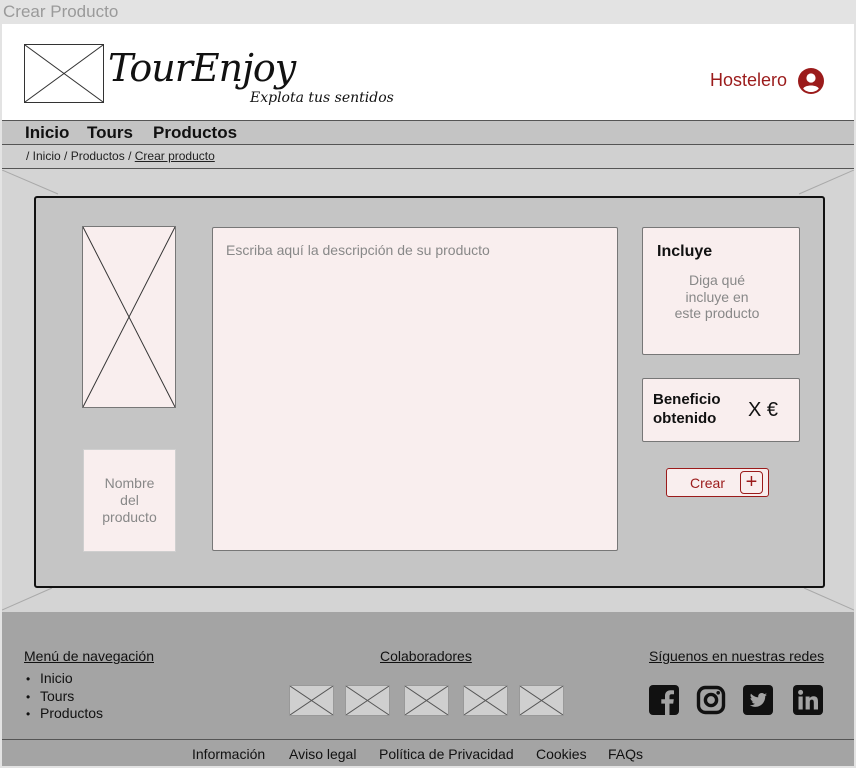 This screenshot has height=768, width=856. I want to click on header: TourEnjoy Explota tus sentidos Hostelero, so click(428, 72).